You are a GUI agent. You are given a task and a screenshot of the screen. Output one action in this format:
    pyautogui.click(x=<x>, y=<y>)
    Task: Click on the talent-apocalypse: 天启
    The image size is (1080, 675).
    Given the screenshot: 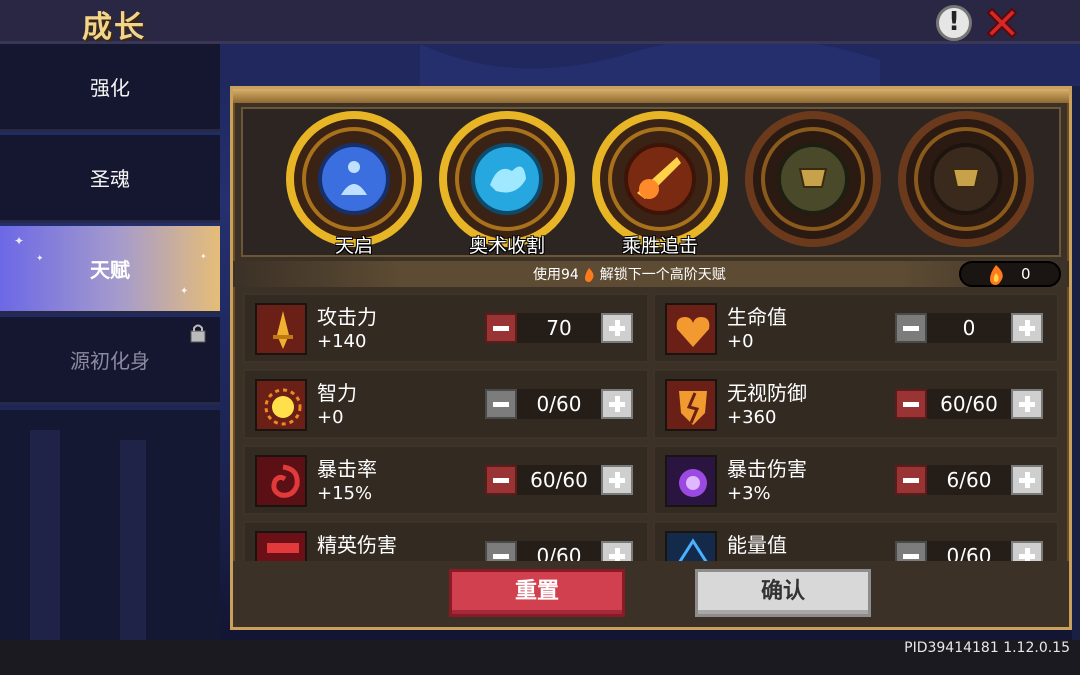 What is the action you would take?
    pyautogui.click(x=354, y=184)
    